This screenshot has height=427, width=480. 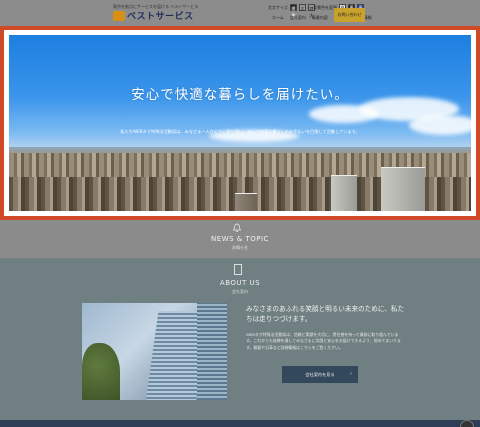 What do you see at coordinates (349, 15) in the screenshot?
I see `contact-button: お問い合わせ` at bounding box center [349, 15].